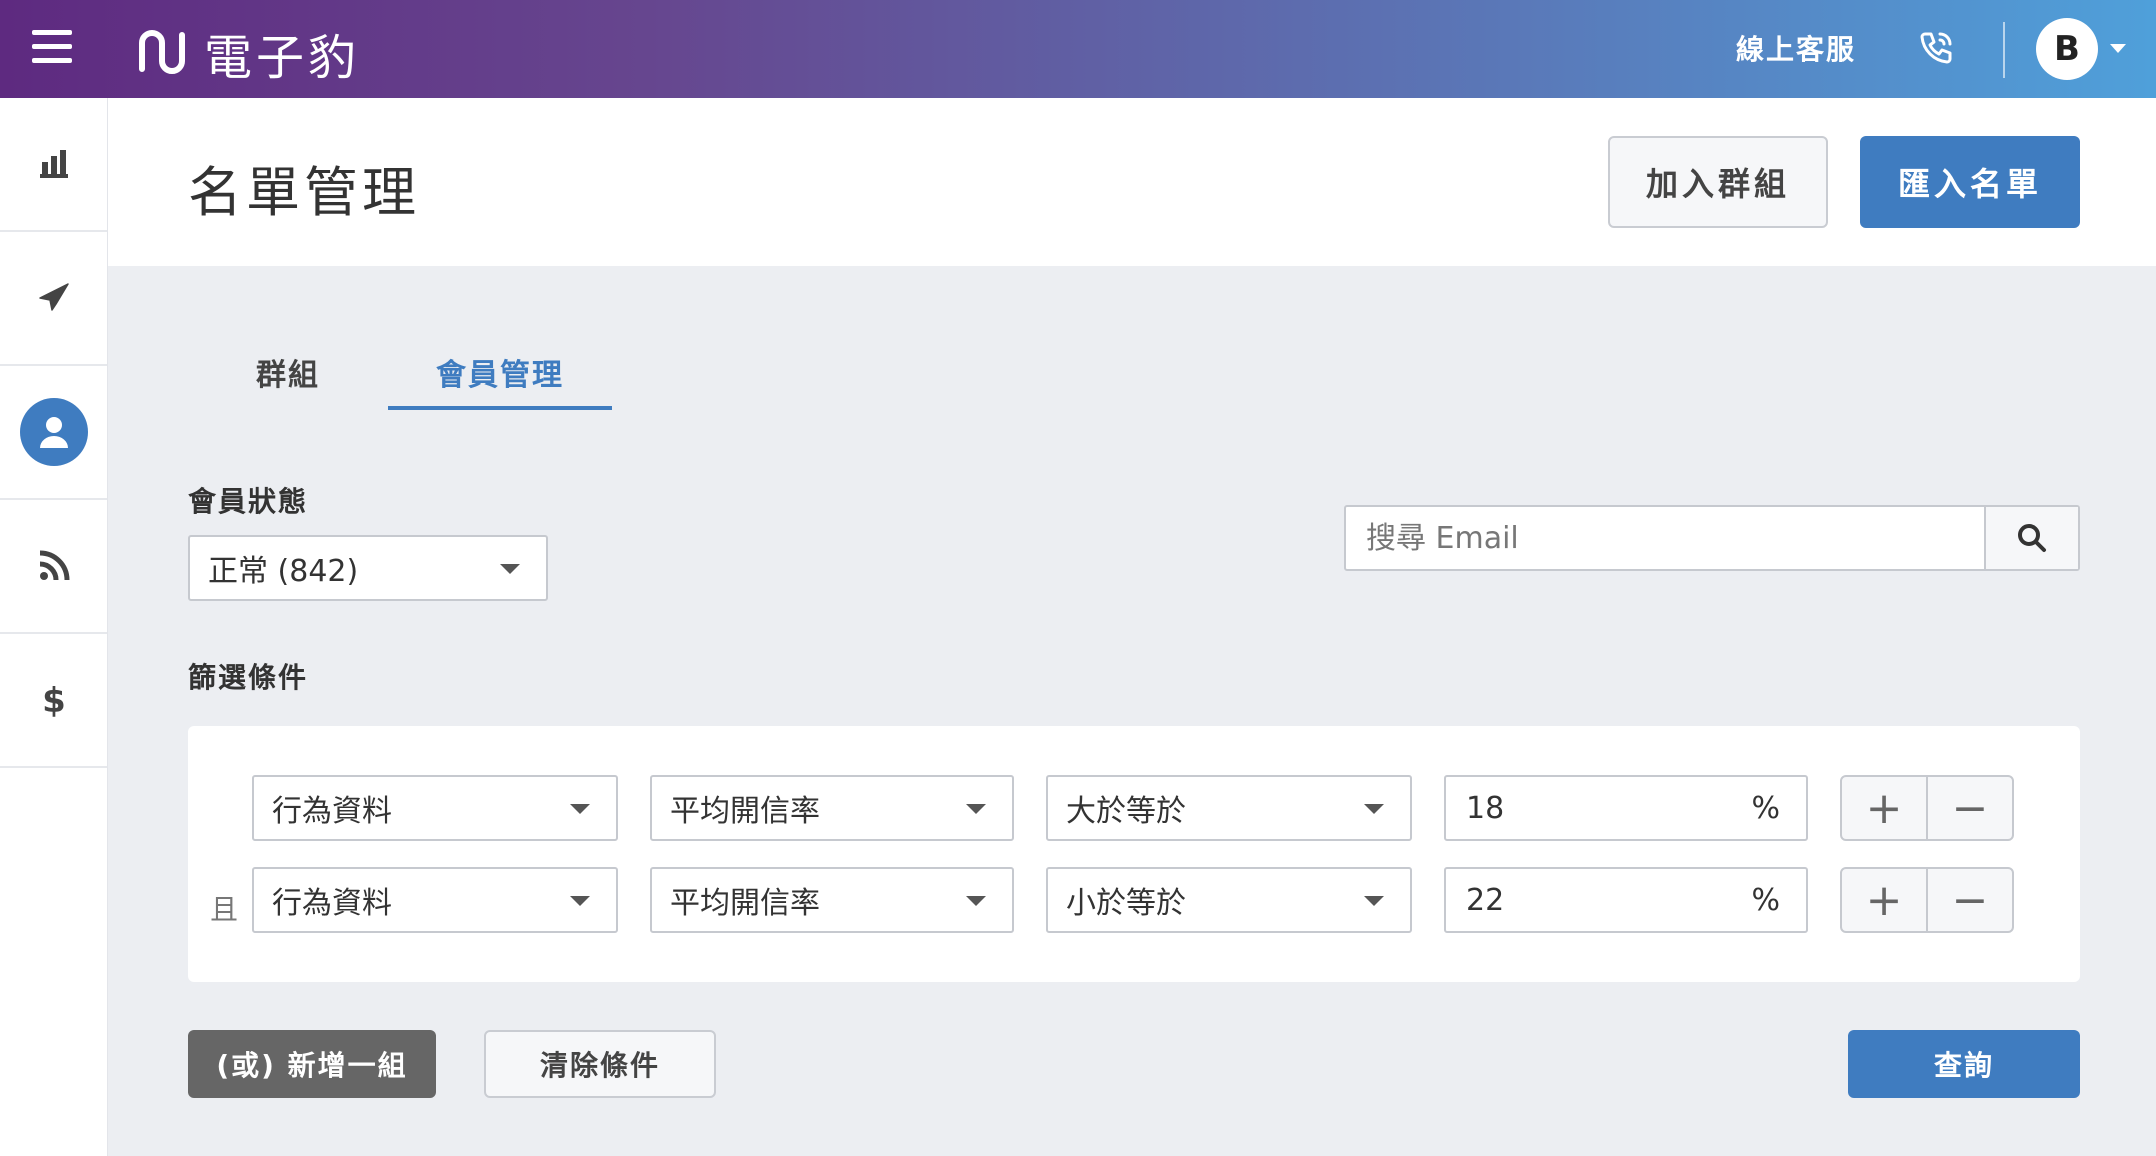 This screenshot has height=1156, width=2156. I want to click on filter-operator-select: 小於等於, so click(1229, 900).